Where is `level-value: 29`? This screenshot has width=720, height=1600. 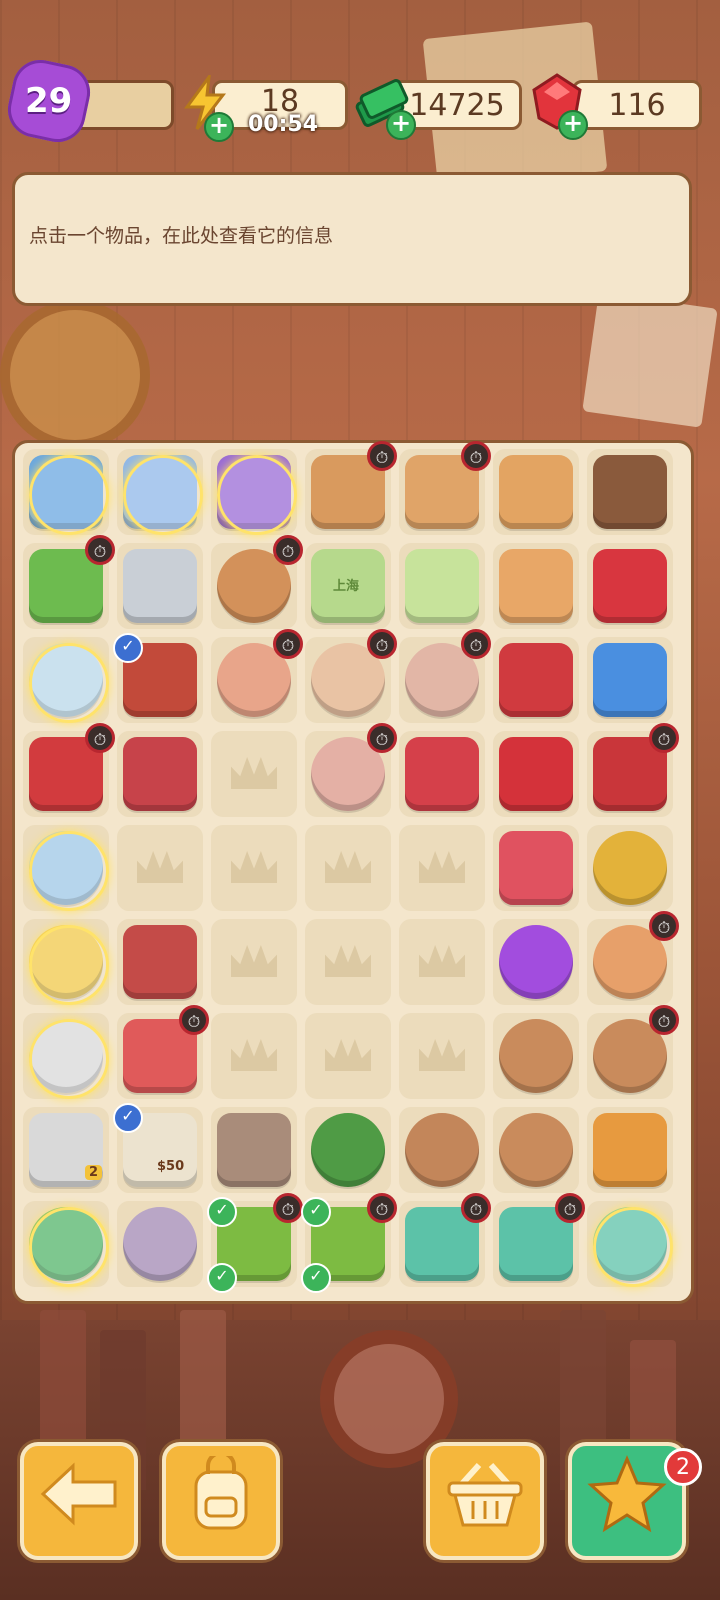 level-value: 29 is located at coordinates (49, 100).